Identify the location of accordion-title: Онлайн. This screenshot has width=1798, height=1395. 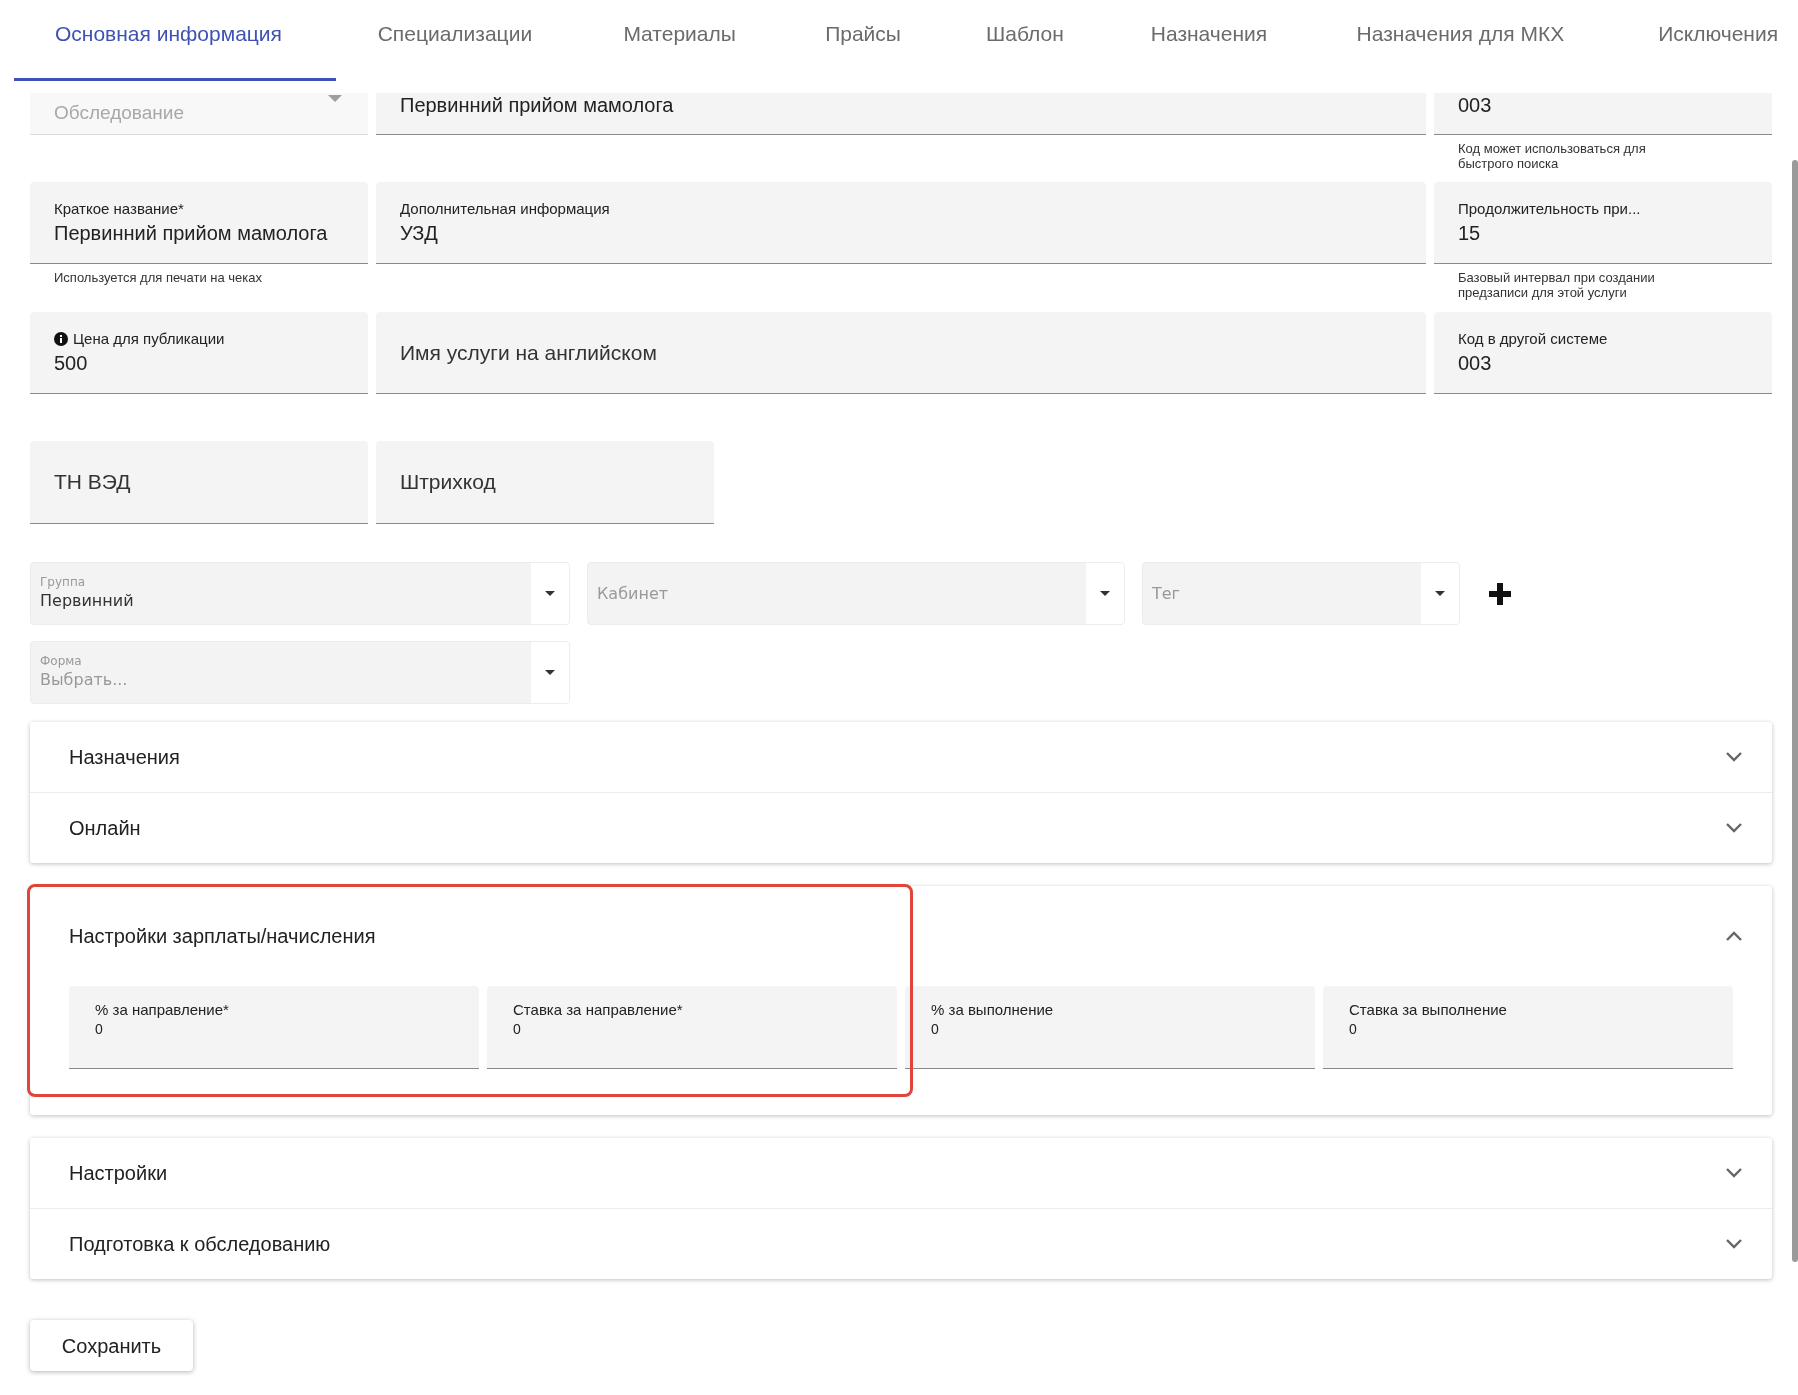
(105, 828).